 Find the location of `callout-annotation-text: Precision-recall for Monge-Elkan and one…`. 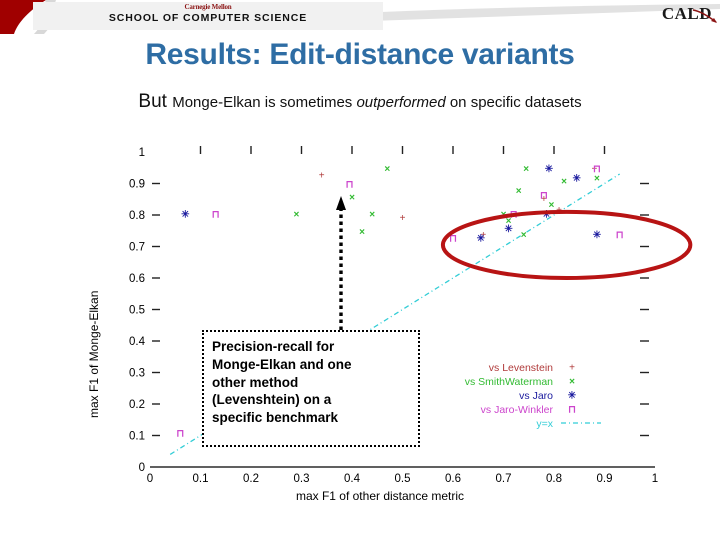

callout-annotation-text: Precision-recall for Monge-Elkan and one… is located at coordinates (282, 382).